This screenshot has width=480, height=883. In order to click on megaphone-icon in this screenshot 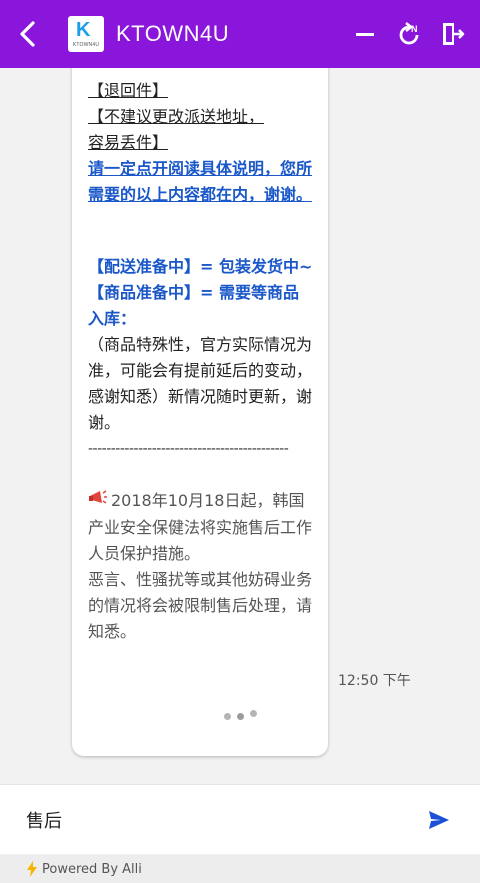, I will do `click(98, 502)`.